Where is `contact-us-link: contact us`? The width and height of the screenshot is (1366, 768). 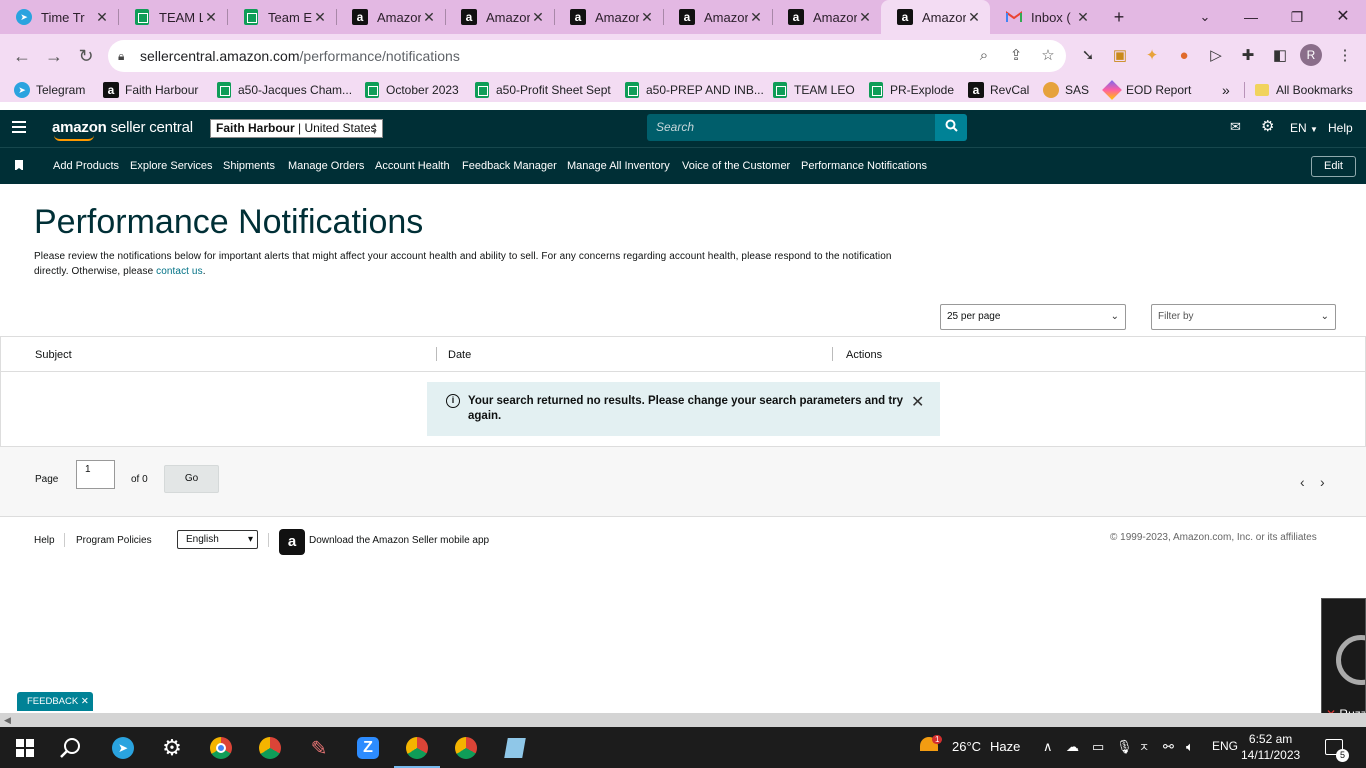 contact-us-link: contact us is located at coordinates (179, 271).